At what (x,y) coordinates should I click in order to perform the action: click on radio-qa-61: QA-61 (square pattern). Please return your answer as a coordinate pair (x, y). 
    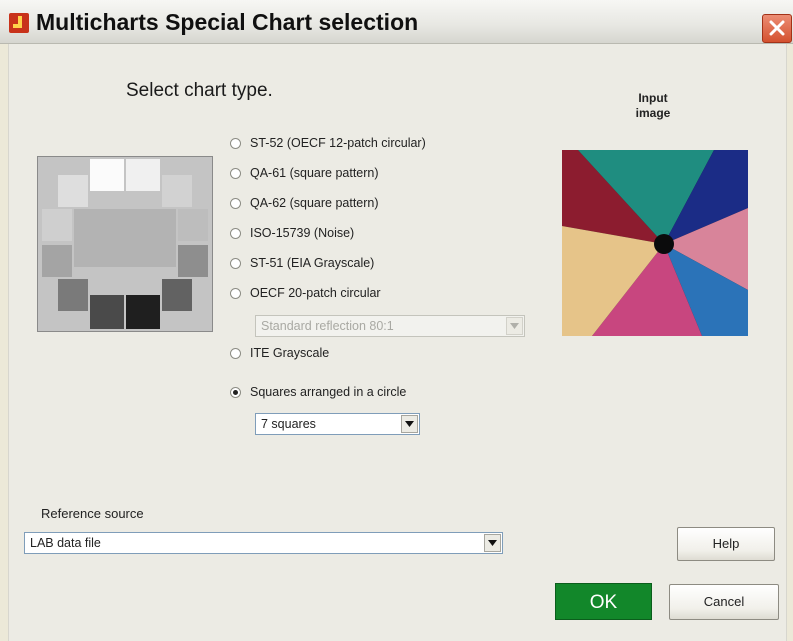
    Looking at the image, I should click on (304, 173).